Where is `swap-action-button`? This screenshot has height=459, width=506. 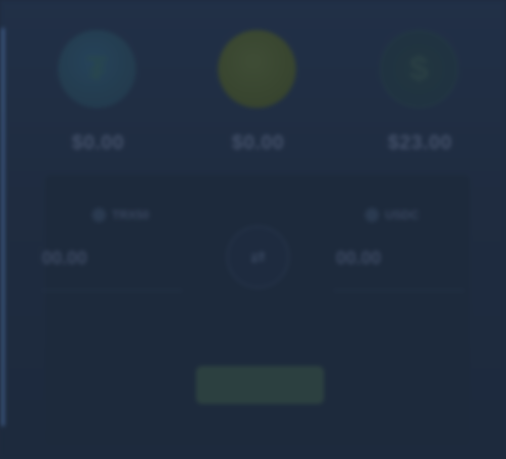 swap-action-button is located at coordinates (260, 385).